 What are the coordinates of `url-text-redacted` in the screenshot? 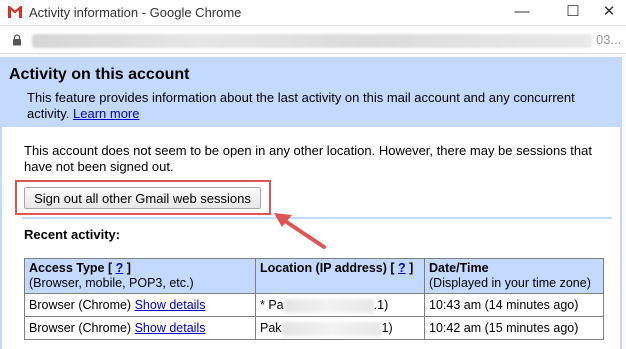 It's located at (312, 41).